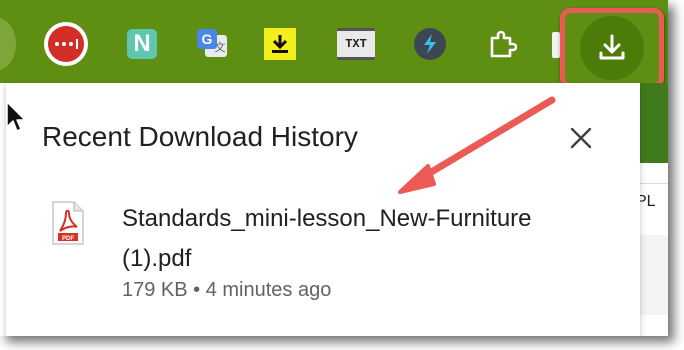 The height and width of the screenshot is (350, 684). I want to click on n-extension-icon: N, so click(142, 44).